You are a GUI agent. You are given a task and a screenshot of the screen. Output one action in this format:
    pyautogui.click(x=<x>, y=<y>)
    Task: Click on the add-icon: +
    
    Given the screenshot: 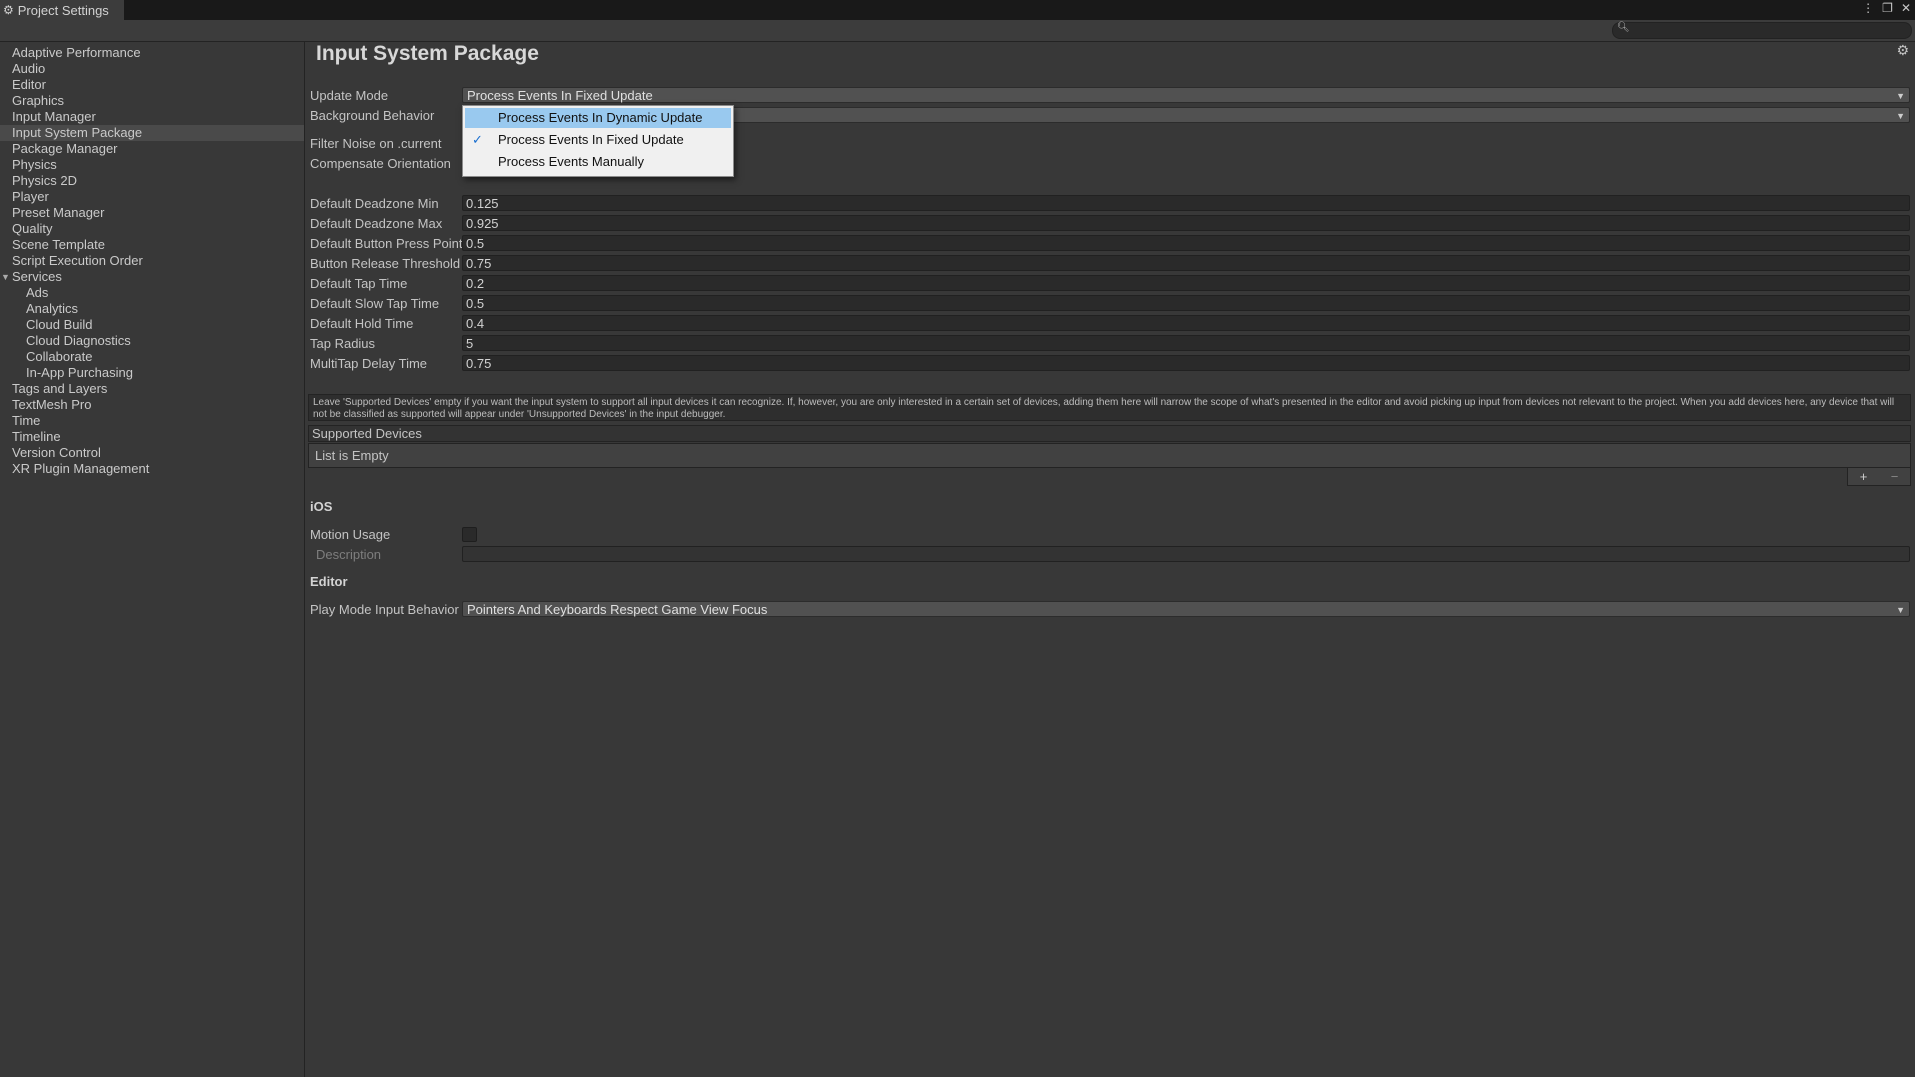 What is the action you would take?
    pyautogui.click(x=1864, y=476)
    